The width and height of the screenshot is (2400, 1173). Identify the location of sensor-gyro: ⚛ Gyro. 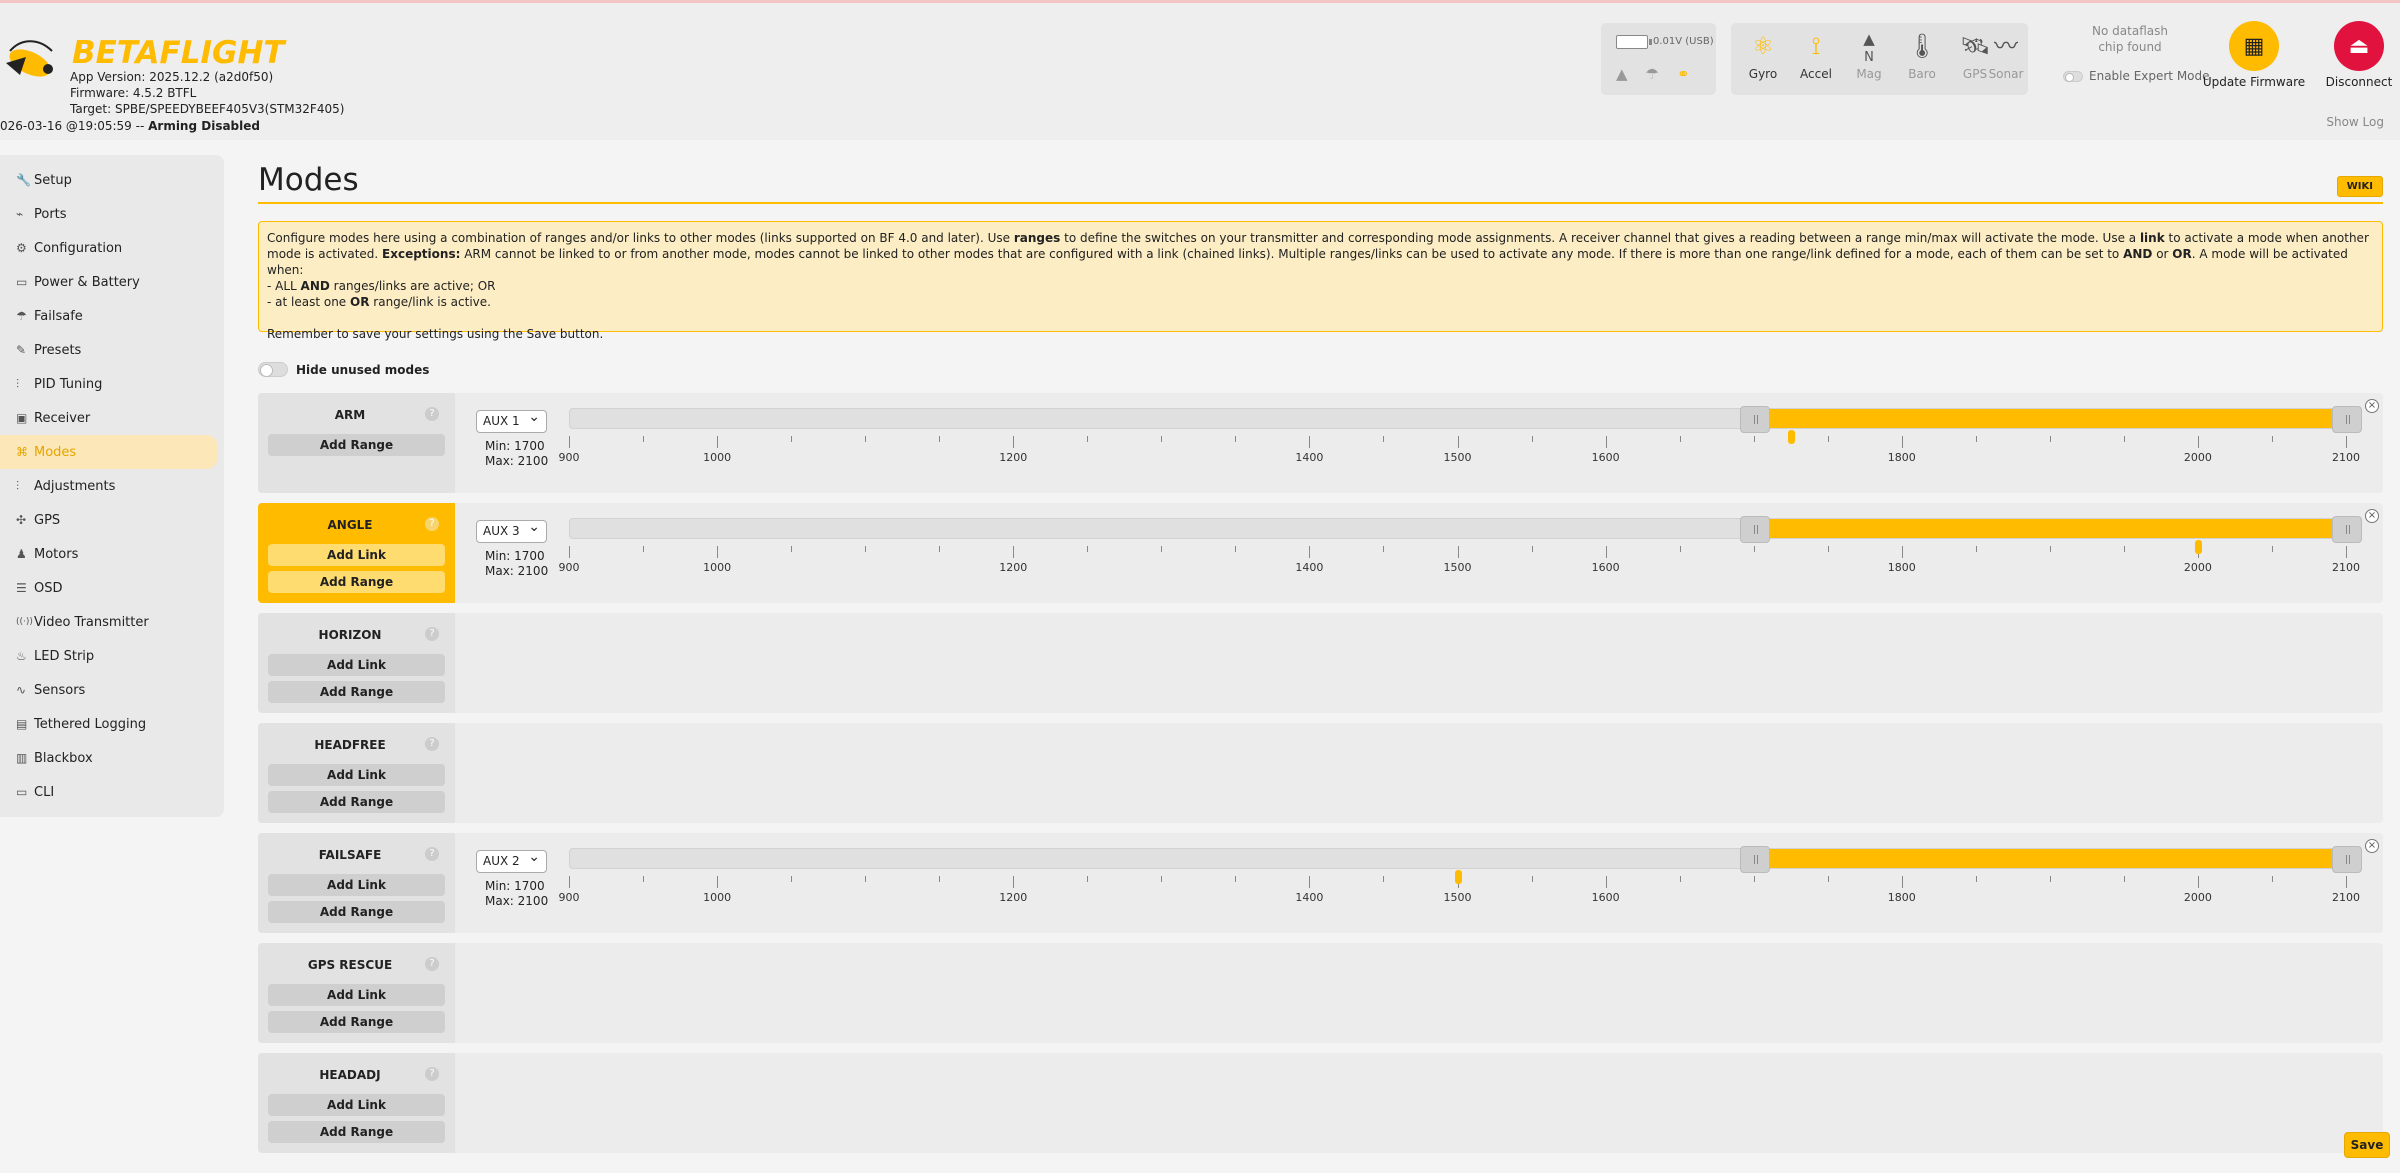
(1763, 55).